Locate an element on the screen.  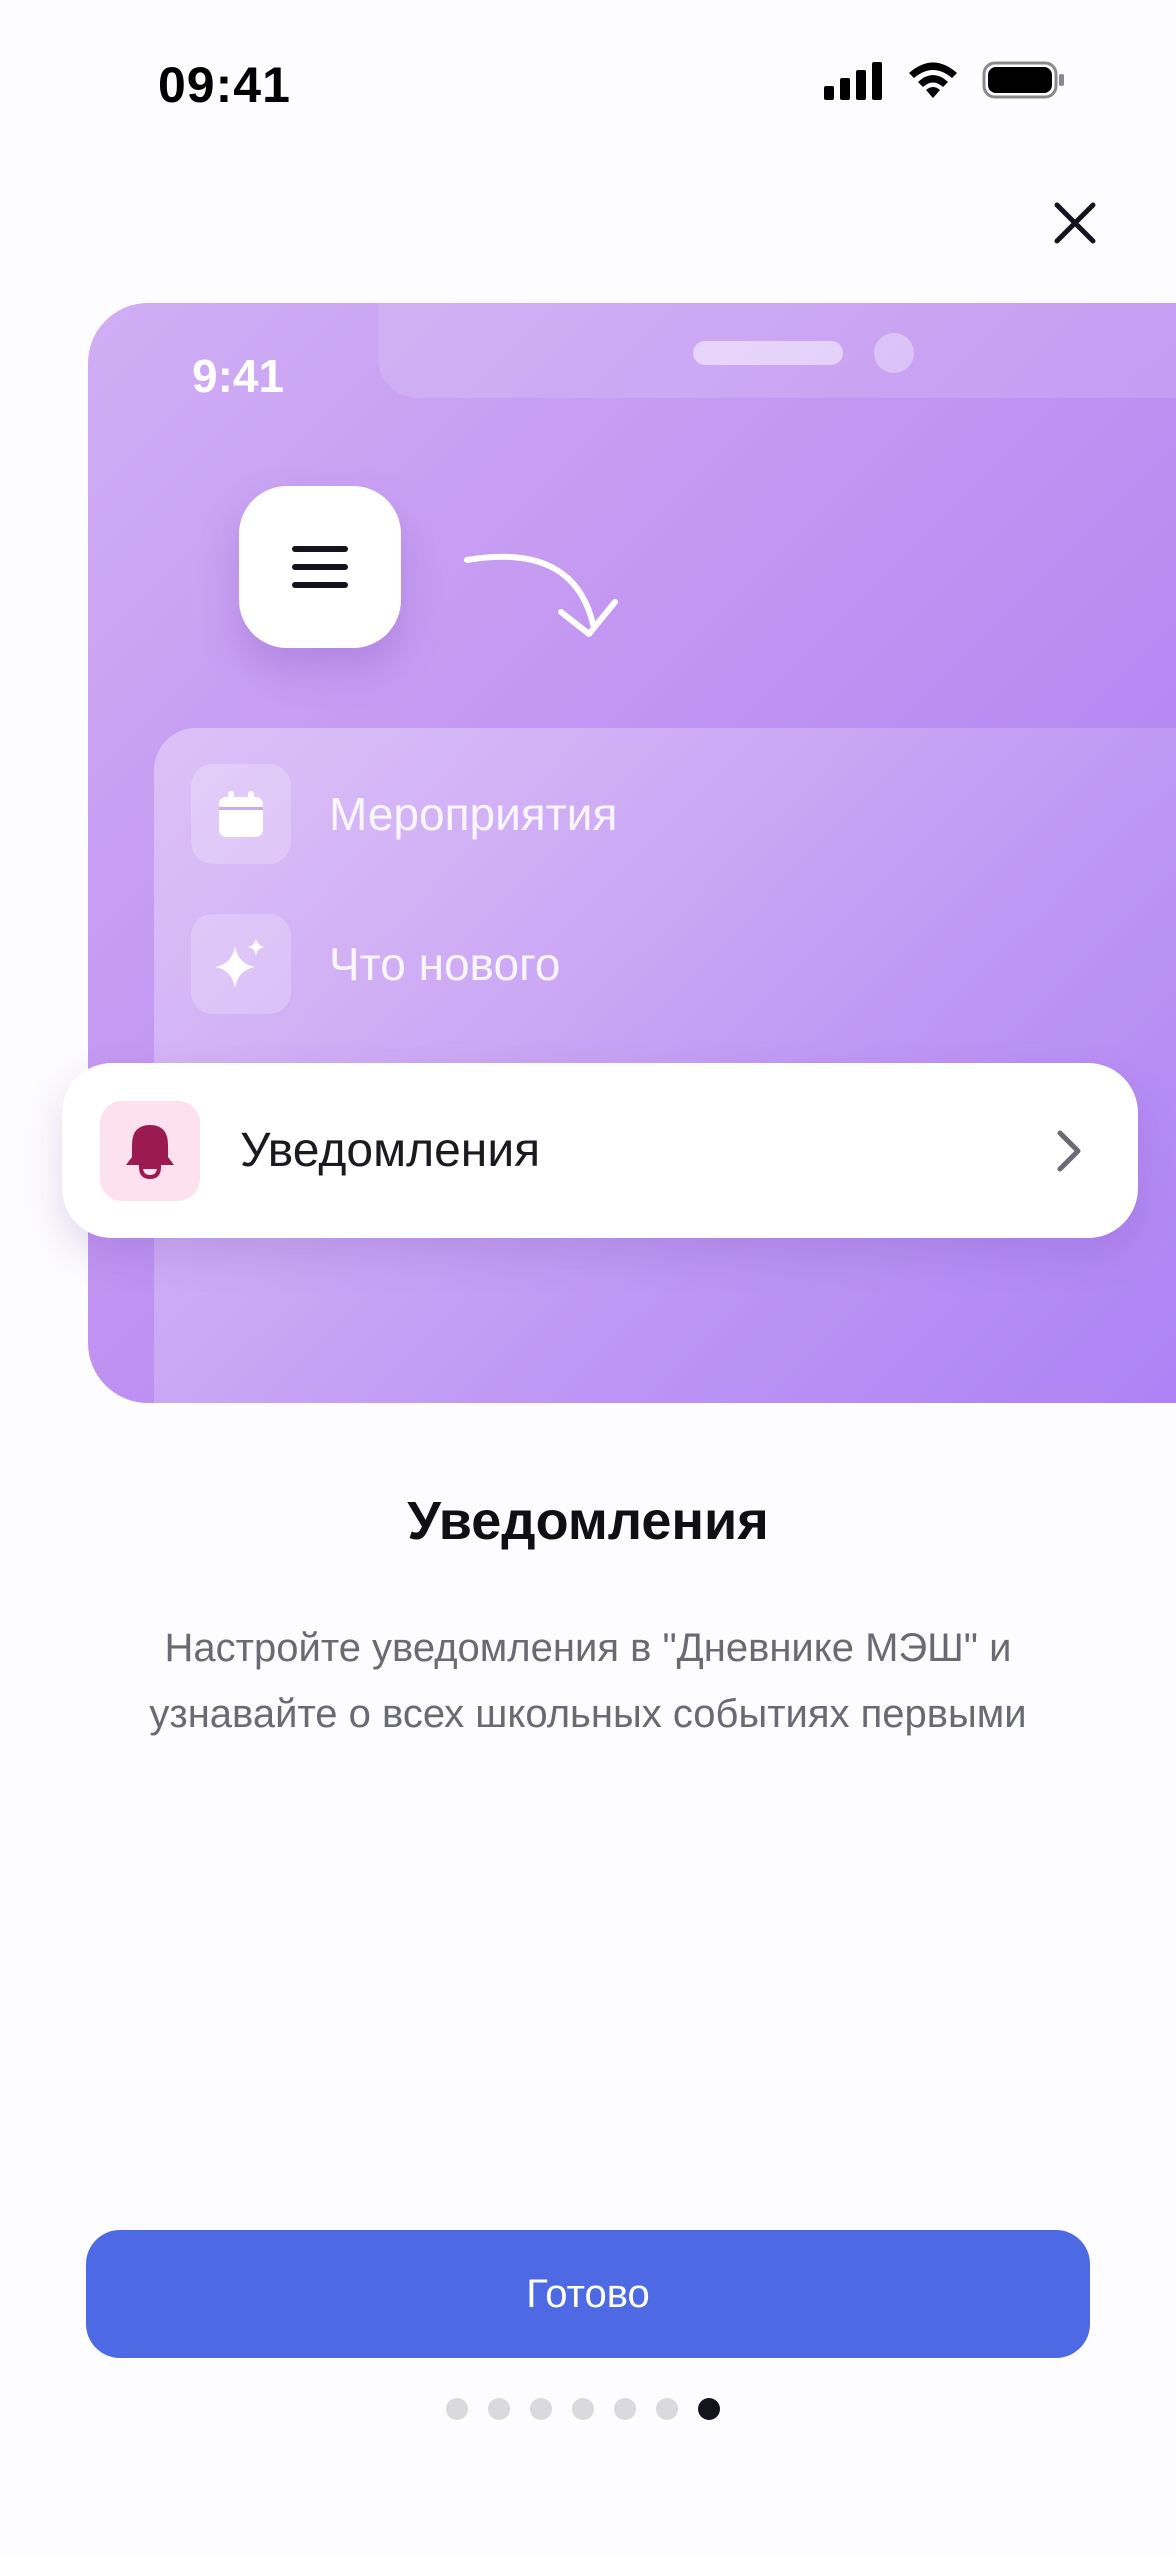
hamburger-icon is located at coordinates (320, 567).